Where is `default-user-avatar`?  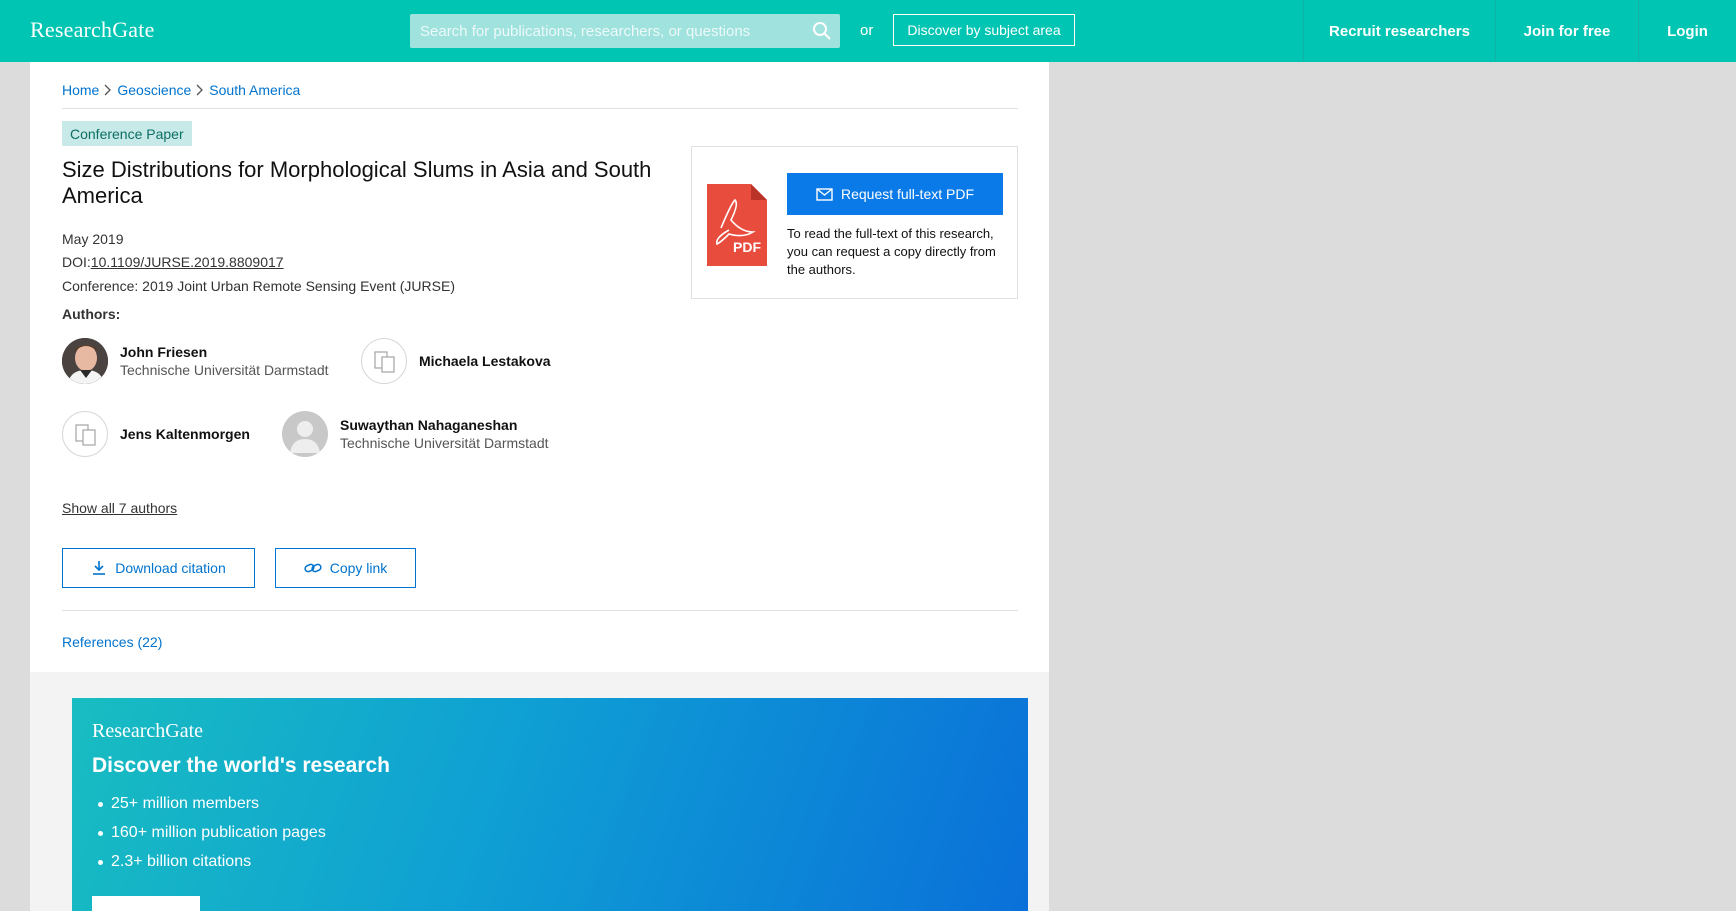 default-user-avatar is located at coordinates (305, 434).